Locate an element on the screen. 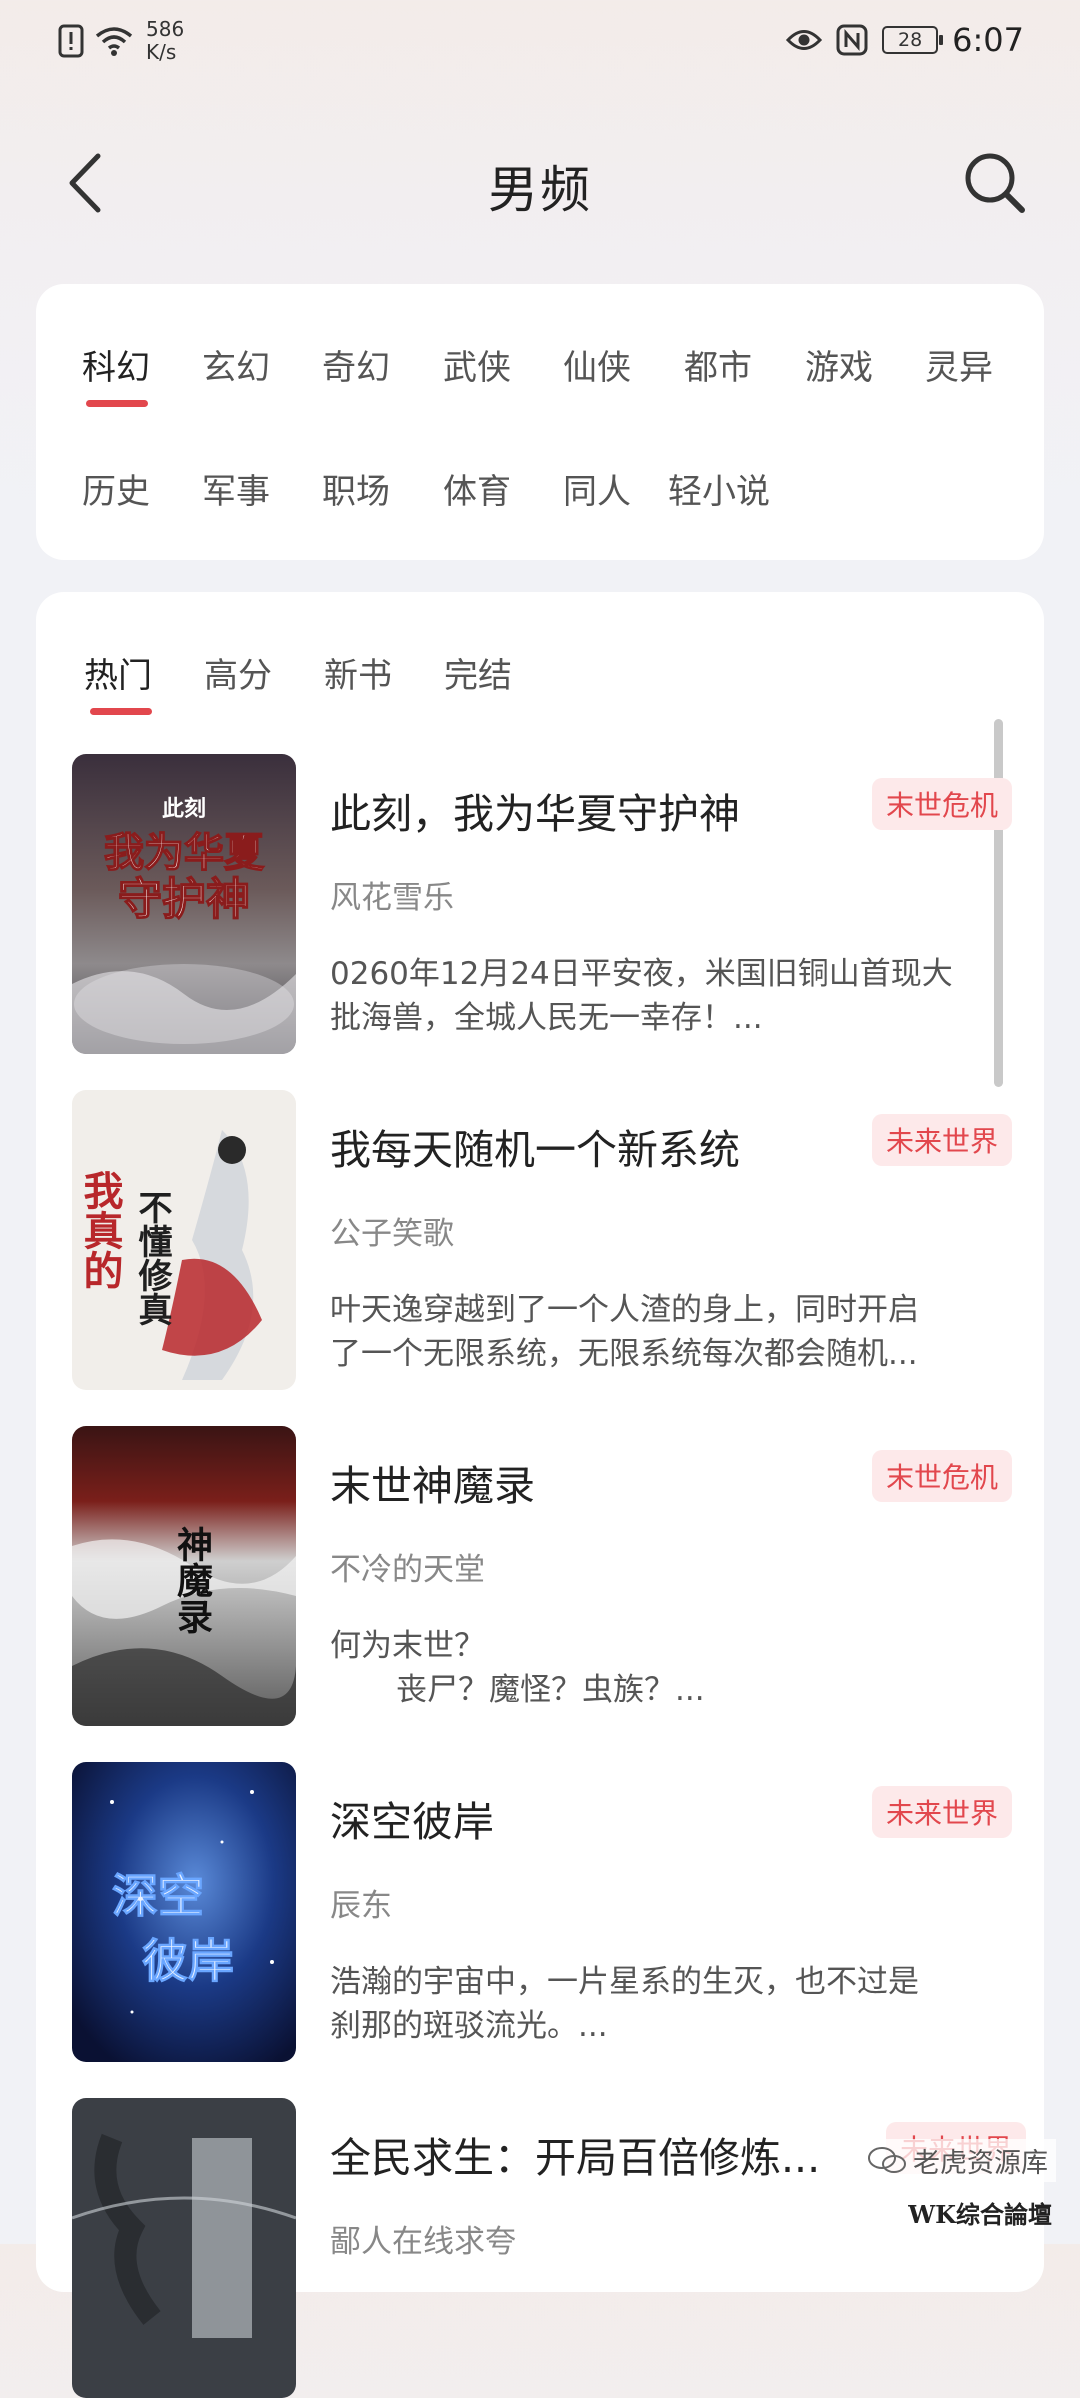 This screenshot has height=2398, width=1080. watermark-logo: WK综合論壇 is located at coordinates (980, 2214).